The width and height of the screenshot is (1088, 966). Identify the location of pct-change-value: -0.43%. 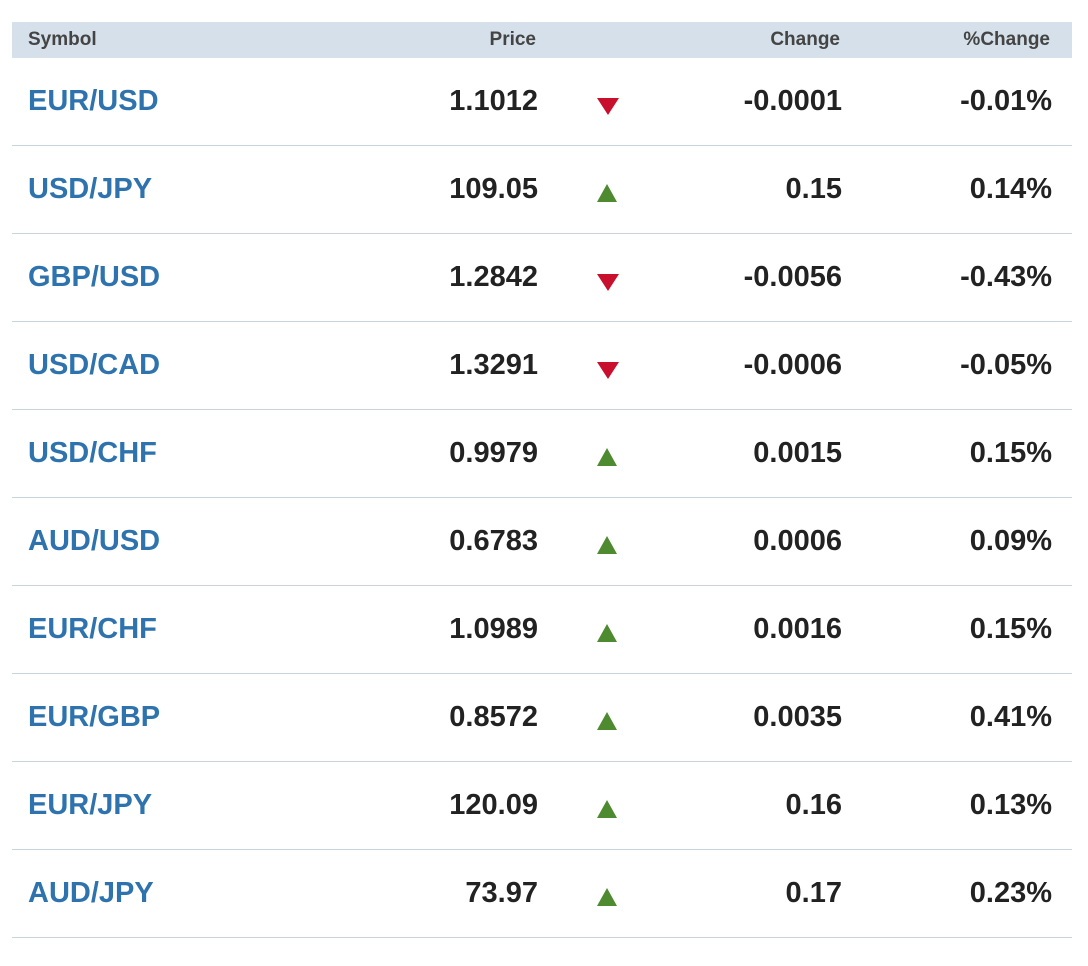
(1006, 277).